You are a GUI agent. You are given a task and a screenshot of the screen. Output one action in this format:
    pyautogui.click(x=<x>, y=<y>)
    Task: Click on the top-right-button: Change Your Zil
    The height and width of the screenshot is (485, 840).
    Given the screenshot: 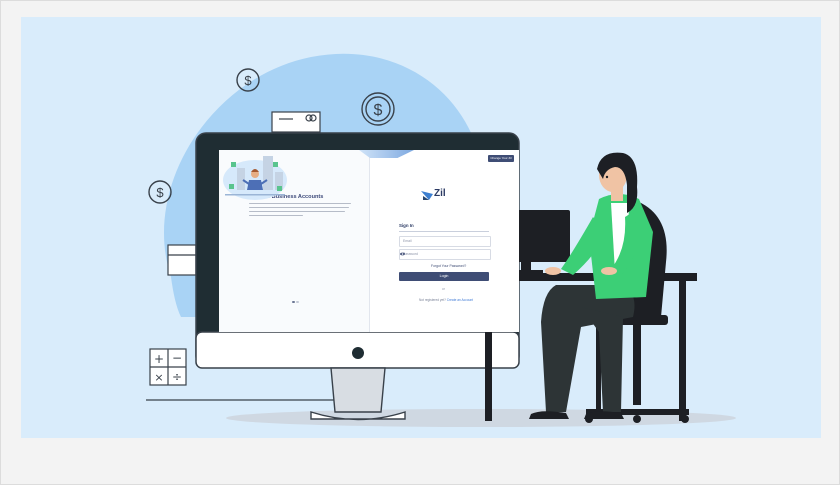 What is the action you would take?
    pyautogui.click(x=501, y=158)
    